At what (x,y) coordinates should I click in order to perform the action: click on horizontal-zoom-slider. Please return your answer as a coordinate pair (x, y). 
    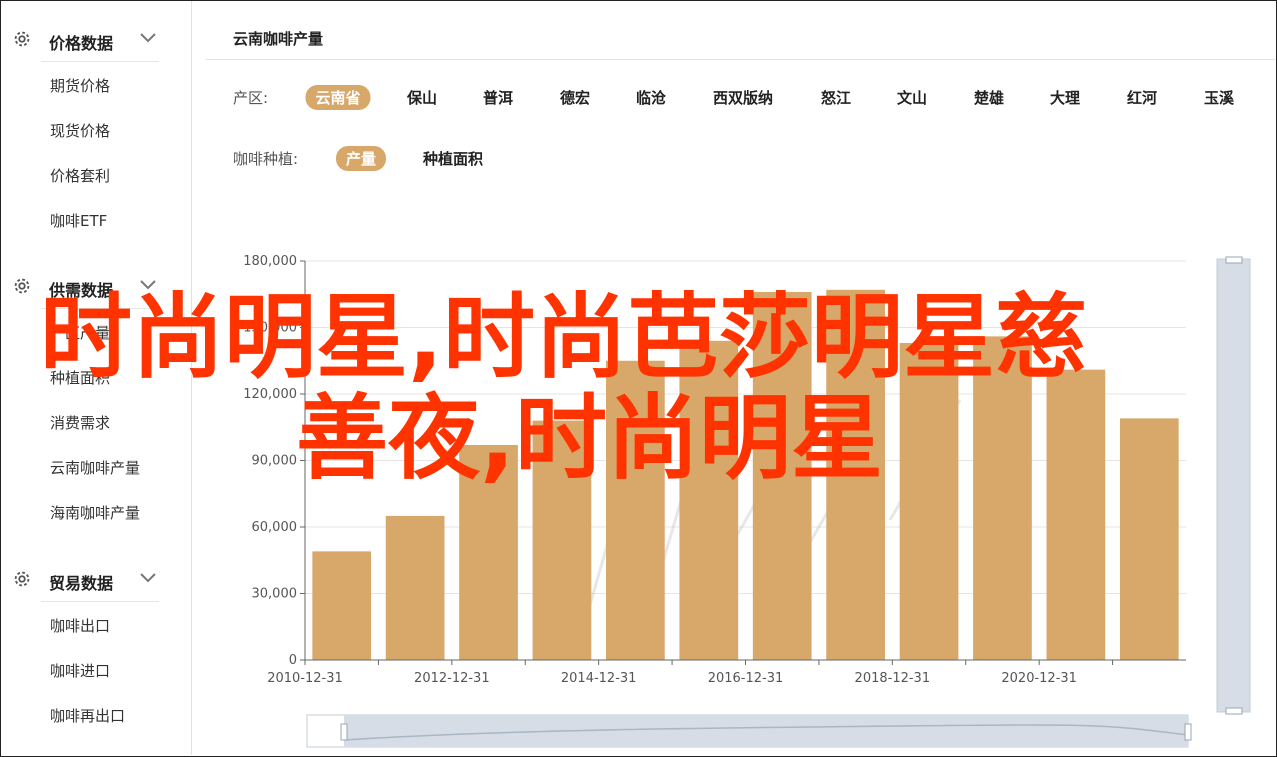
    Looking at the image, I should click on (749, 731).